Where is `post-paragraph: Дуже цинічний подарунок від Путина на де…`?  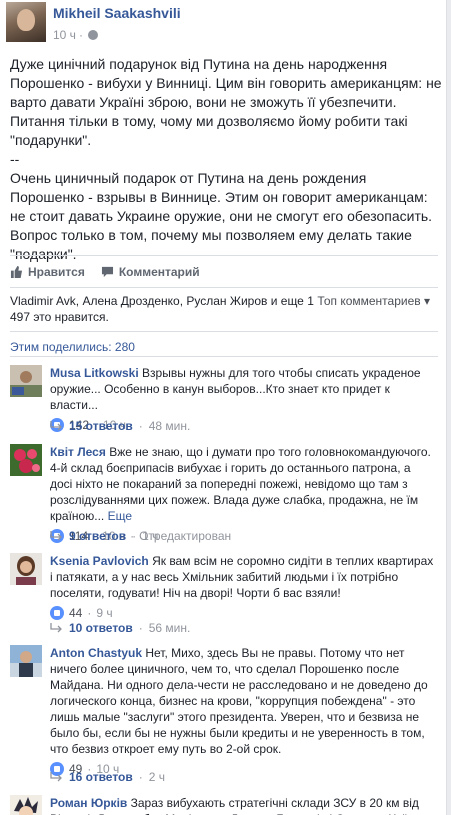 post-paragraph: Дуже цинічний подарунок від Путина на де… is located at coordinates (228, 83).